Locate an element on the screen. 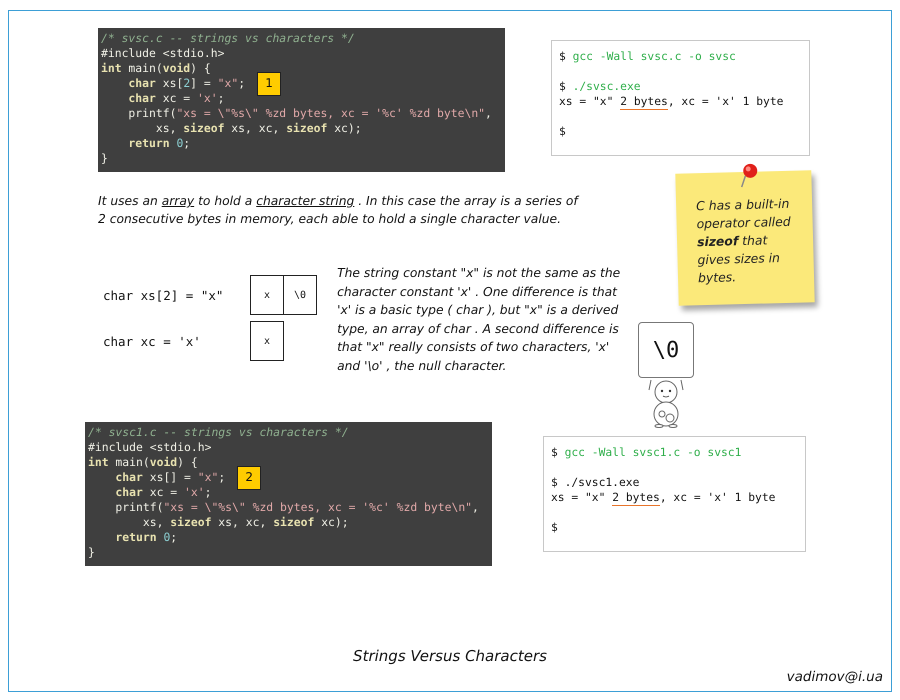  code-line: char xs[2] = "x"; is located at coordinates (186, 83).